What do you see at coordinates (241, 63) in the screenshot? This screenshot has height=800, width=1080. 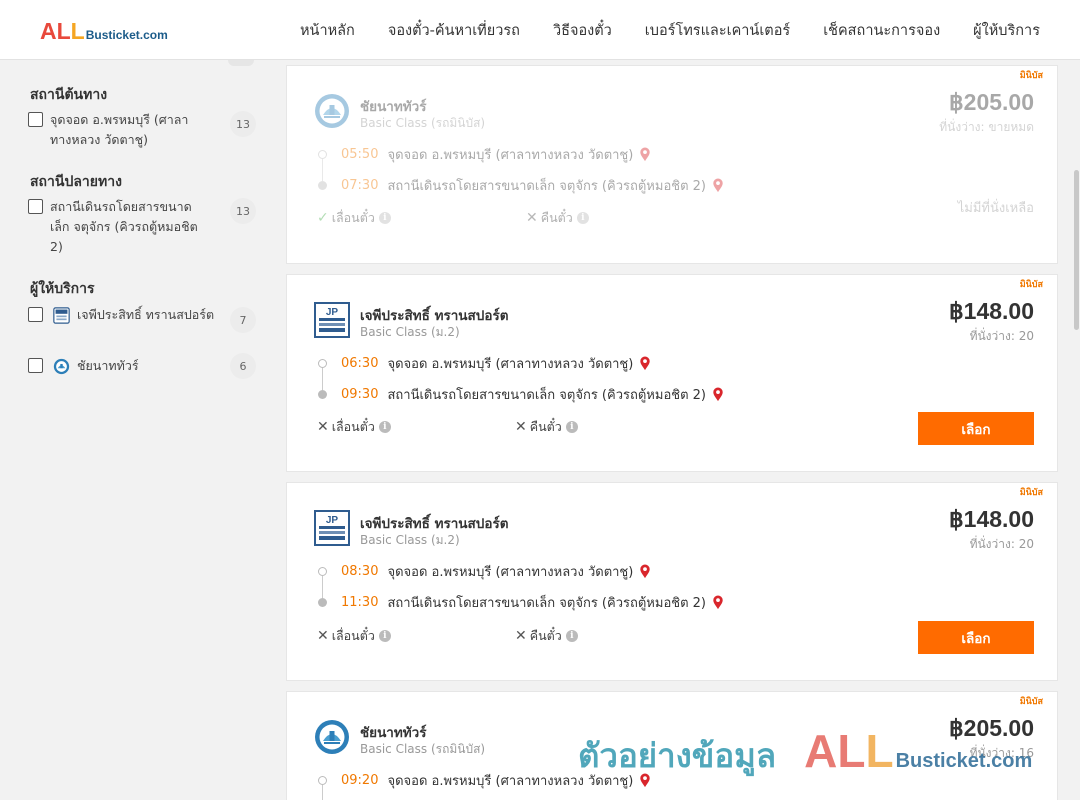 I see `sidebar-tab-edge` at bounding box center [241, 63].